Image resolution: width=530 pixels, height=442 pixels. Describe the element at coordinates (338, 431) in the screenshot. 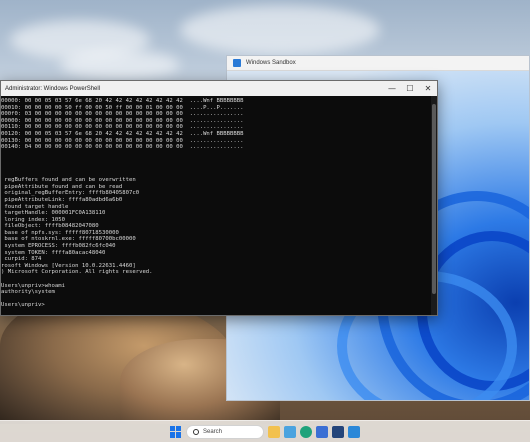

I see `powershell-taskbar-icon` at that location.